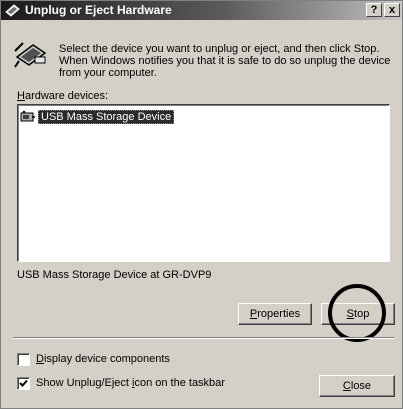 Image resolution: width=403 pixels, height=409 pixels. Describe the element at coordinates (346, 386) in the screenshot. I see `close-accel: C` at that location.